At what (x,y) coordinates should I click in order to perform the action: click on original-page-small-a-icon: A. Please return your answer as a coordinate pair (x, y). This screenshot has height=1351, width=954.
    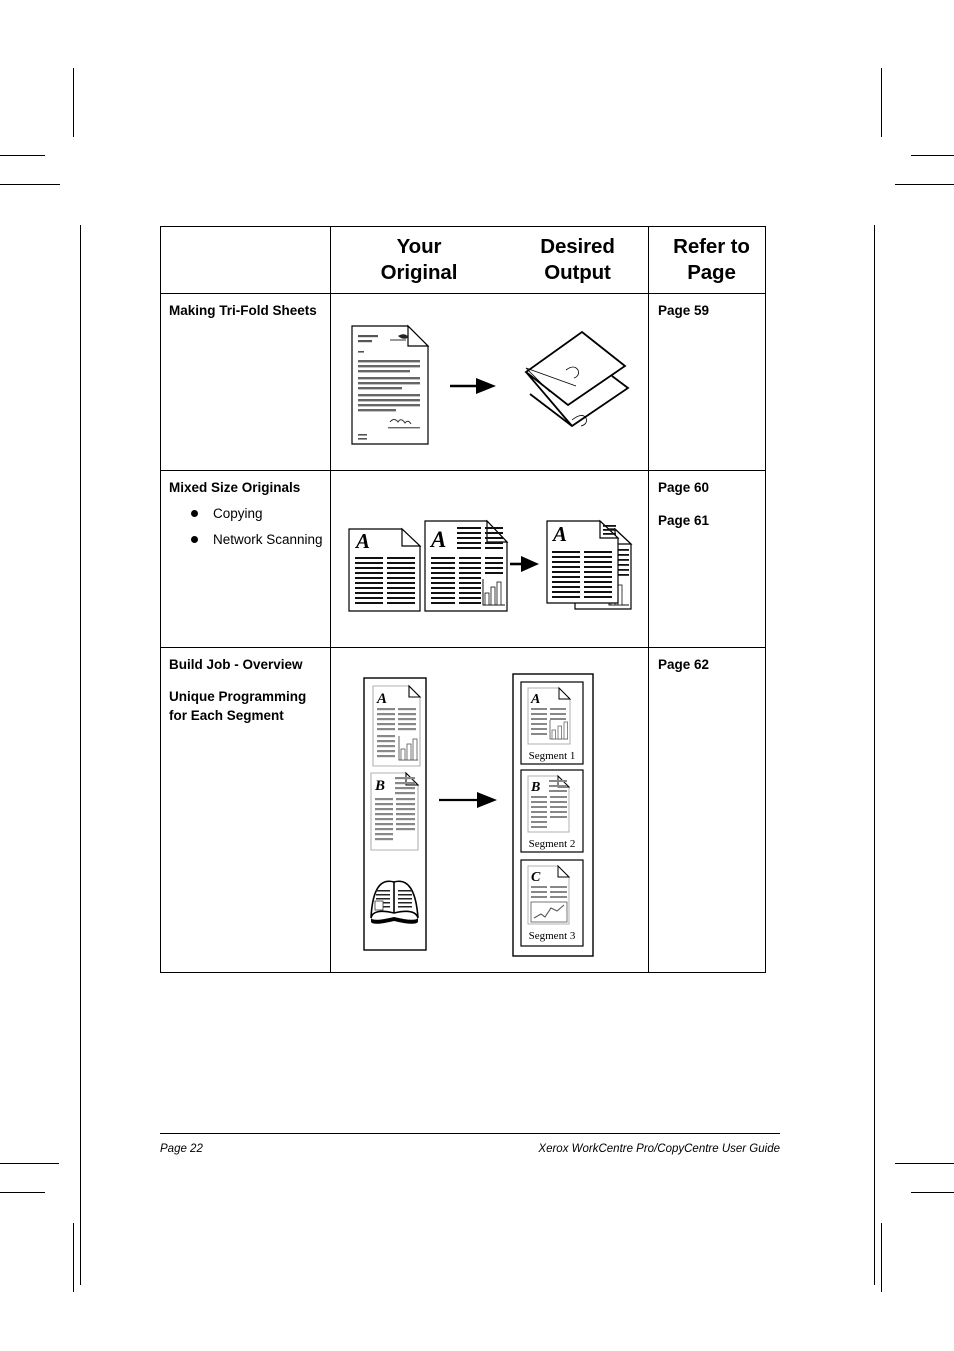
    Looking at the image, I should click on (384, 569).